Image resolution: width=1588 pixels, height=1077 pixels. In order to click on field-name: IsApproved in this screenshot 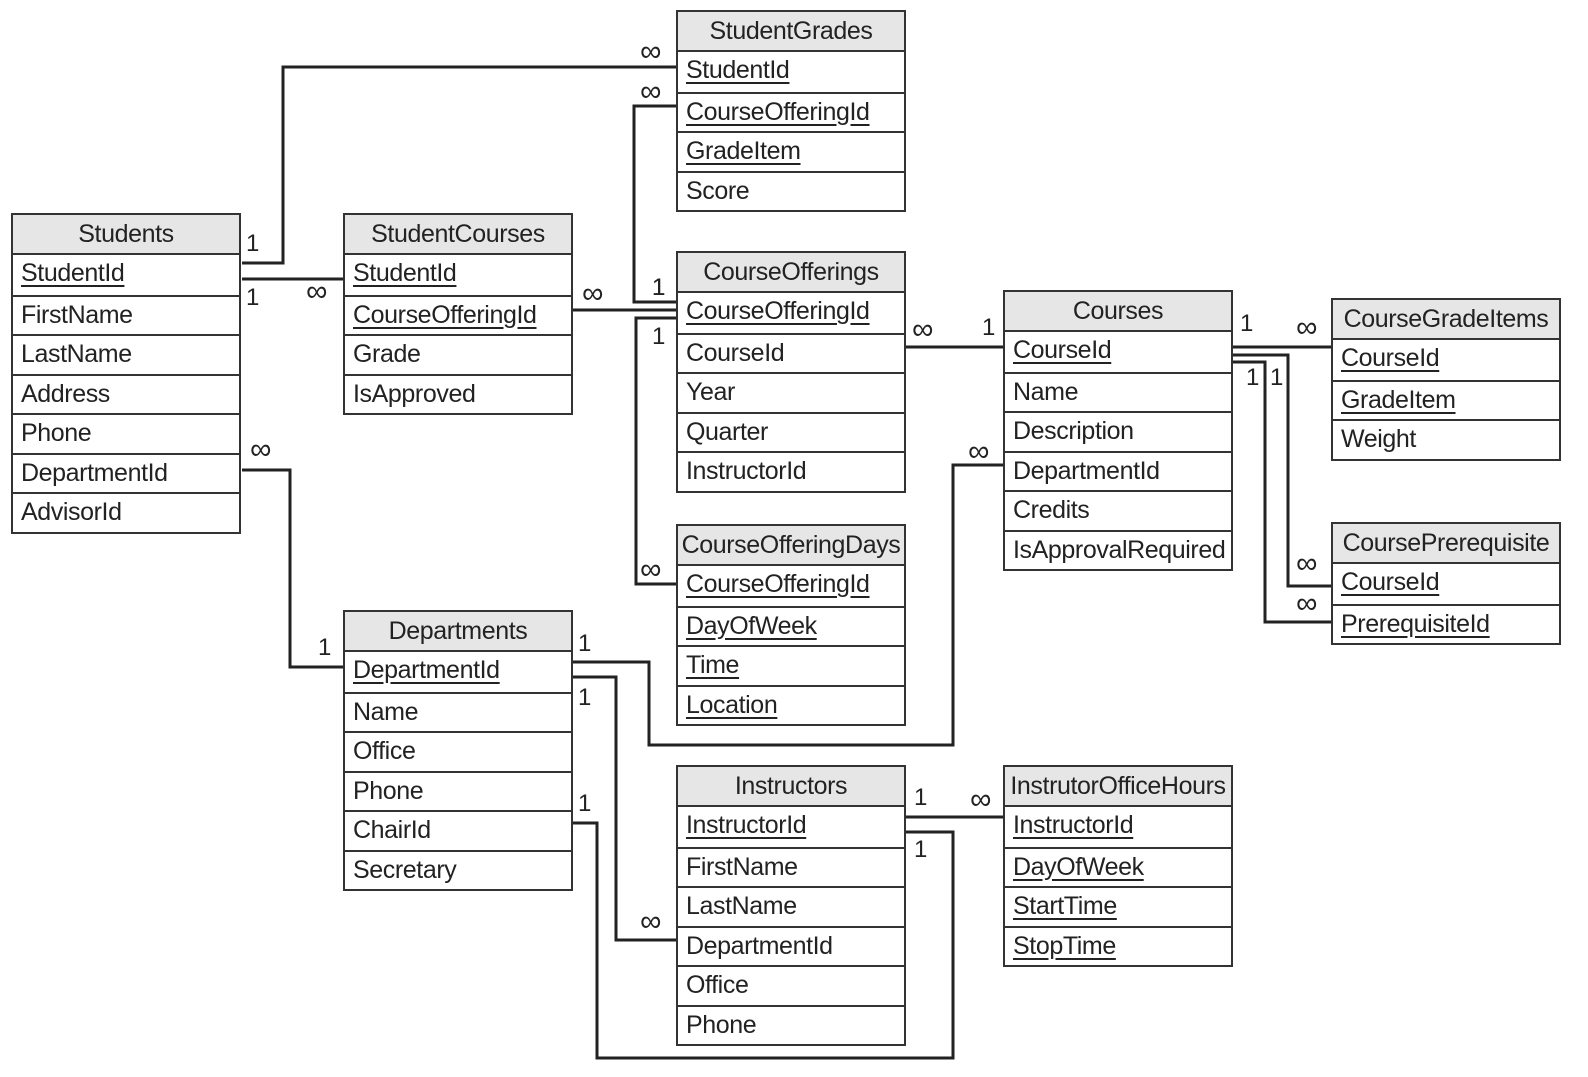, I will do `click(414, 393)`.